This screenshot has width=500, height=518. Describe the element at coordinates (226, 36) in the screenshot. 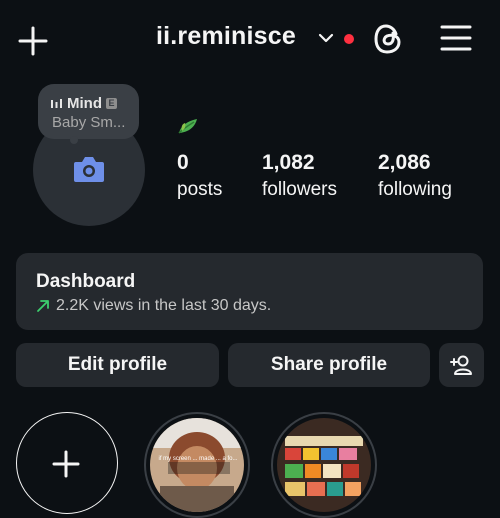

I see `profile-username: ii.reminisce` at that location.